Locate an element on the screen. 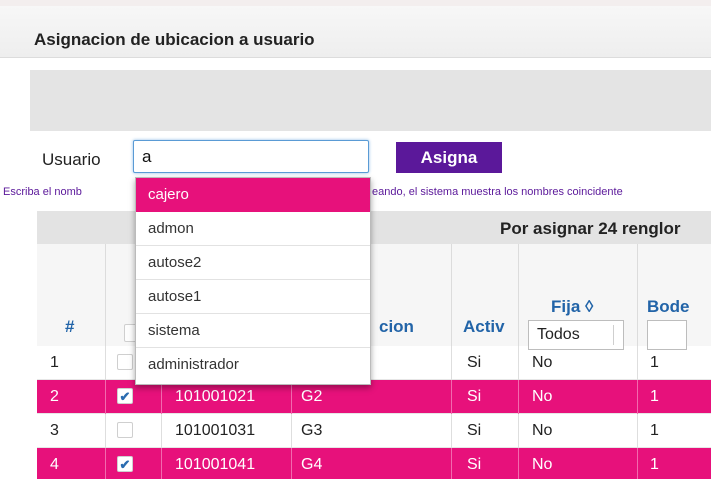 The width and height of the screenshot is (711, 479). header-fija: Fija ◊ is located at coordinates (572, 307).